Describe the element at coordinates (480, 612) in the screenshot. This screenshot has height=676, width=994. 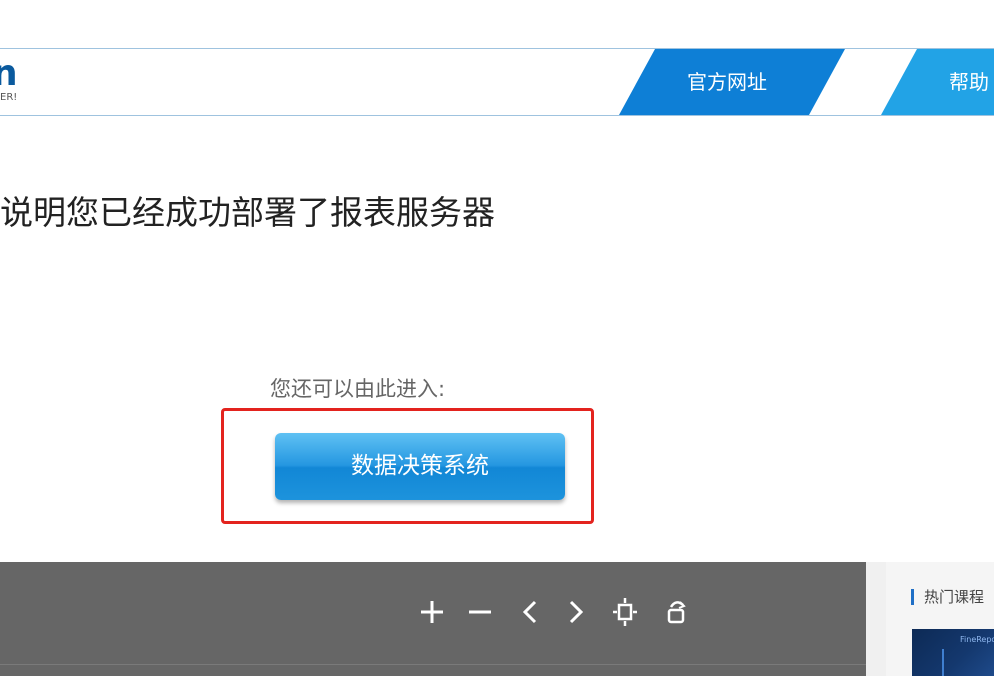
I see `zoom-out-icon` at that location.